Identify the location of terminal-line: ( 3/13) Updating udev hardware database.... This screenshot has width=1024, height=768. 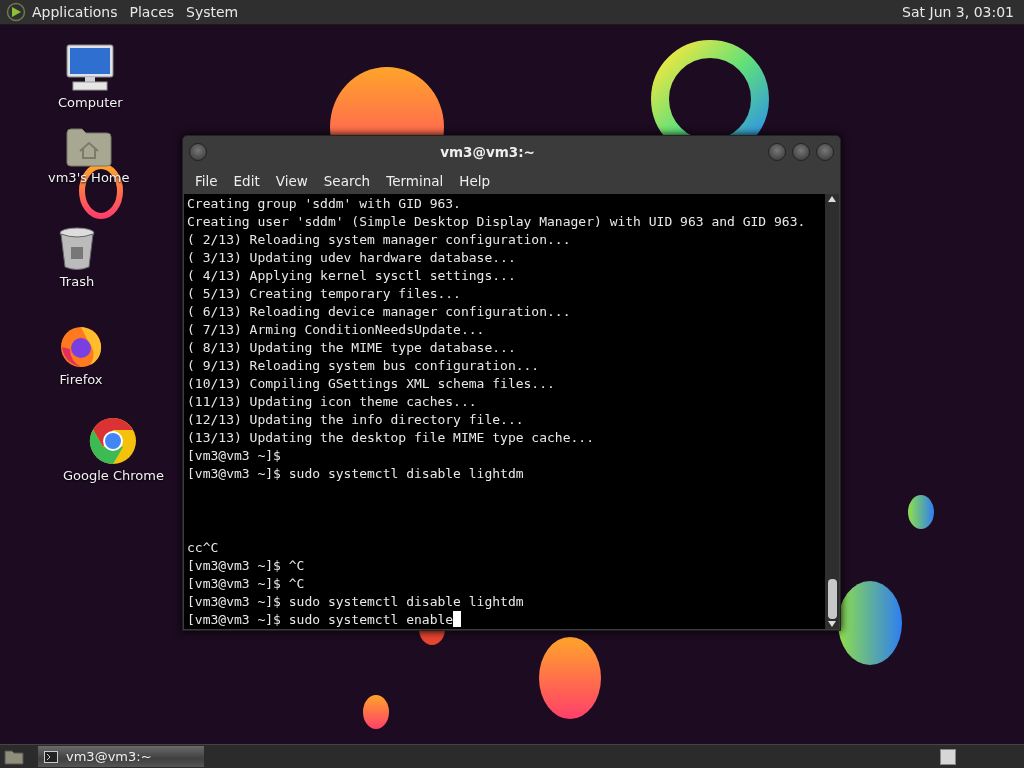
(352, 258).